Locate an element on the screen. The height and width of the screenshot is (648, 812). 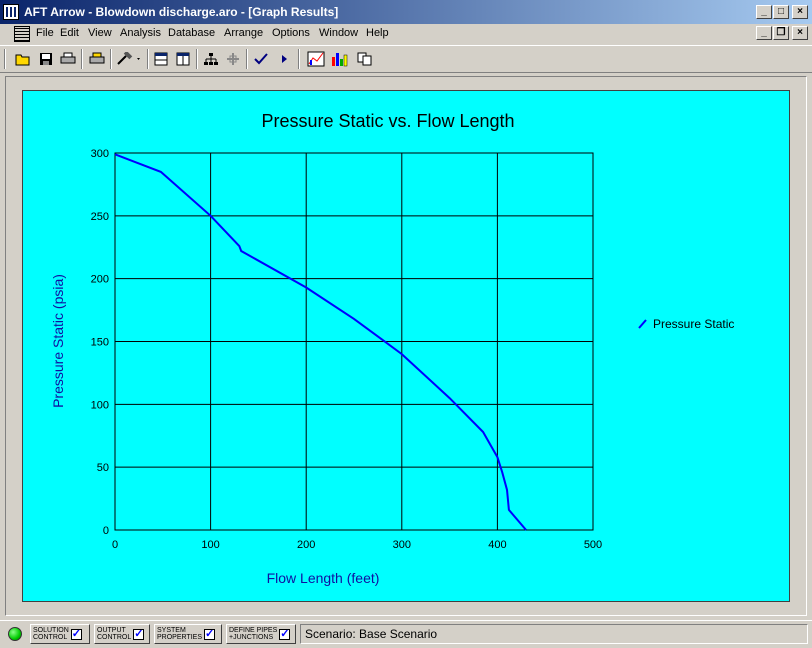
y-tick-label: 250 is located at coordinates (100, 217).